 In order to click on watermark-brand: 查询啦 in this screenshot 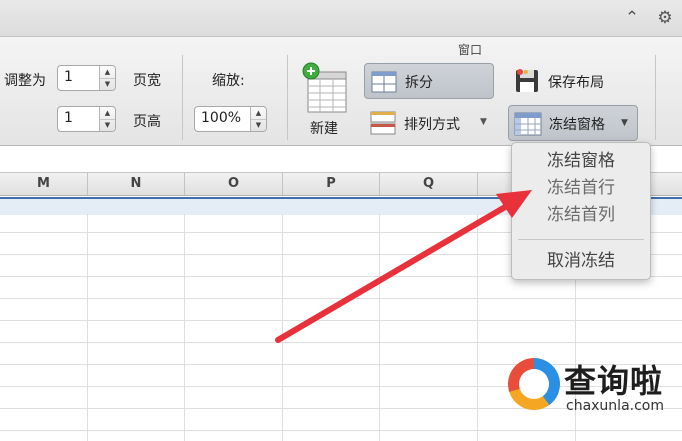, I will do `click(614, 381)`.